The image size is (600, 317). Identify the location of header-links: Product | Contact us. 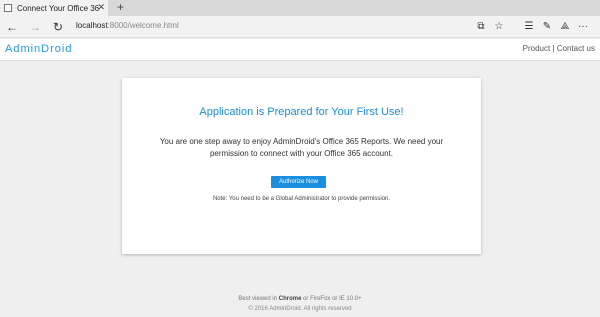
(559, 48).